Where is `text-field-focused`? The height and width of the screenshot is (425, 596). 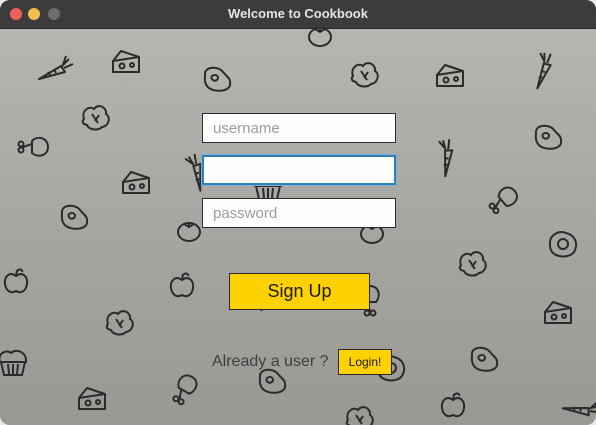
text-field-focused is located at coordinates (299, 170).